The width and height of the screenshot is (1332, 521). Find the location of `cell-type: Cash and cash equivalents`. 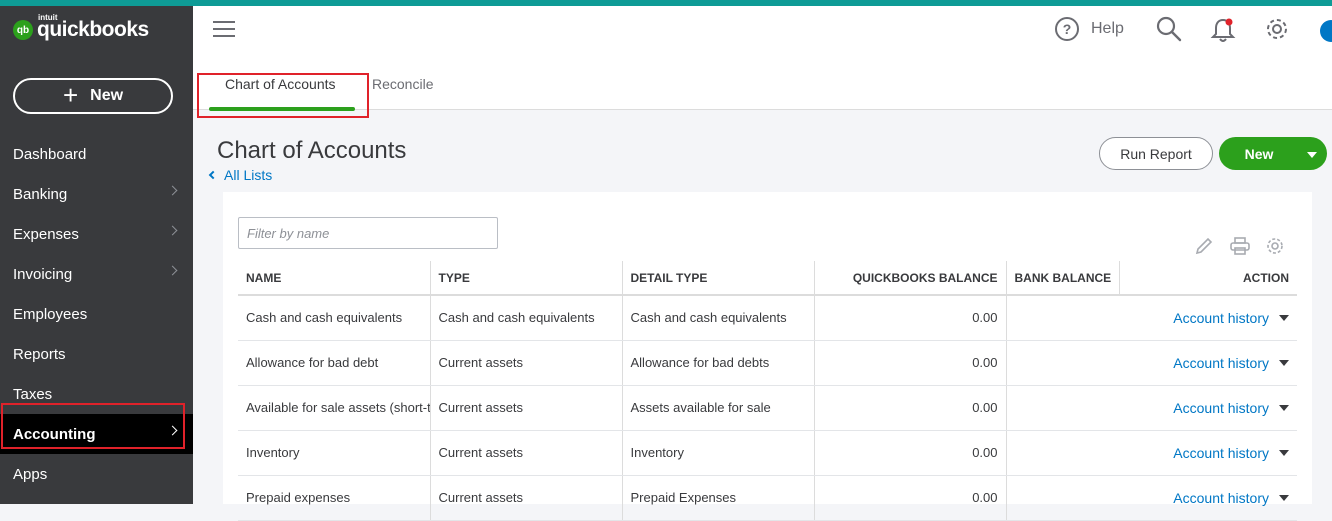

cell-type: Cash and cash equivalents is located at coordinates (525, 318).